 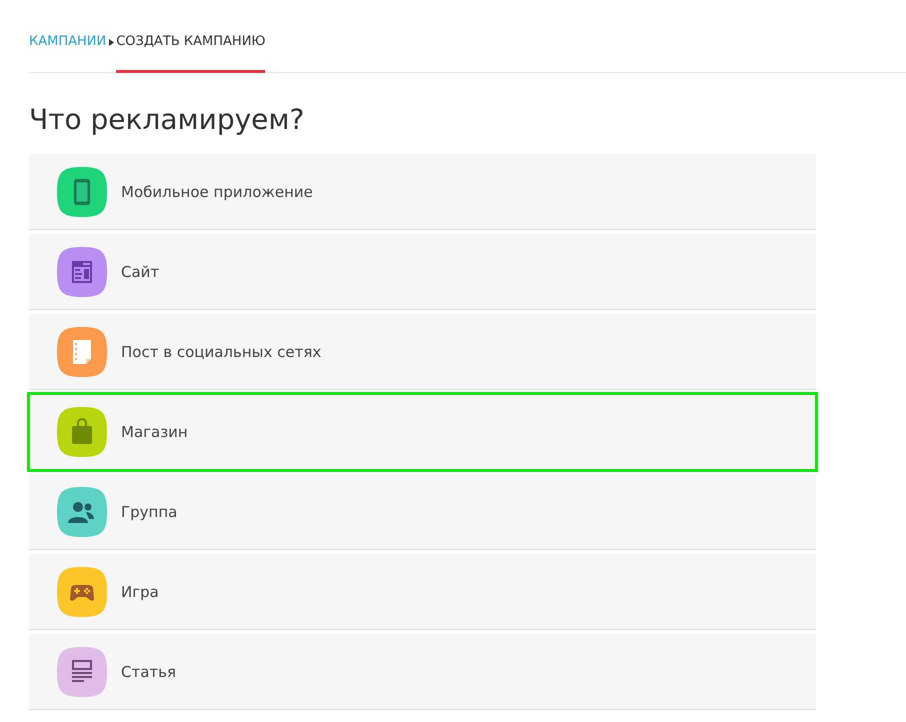 What do you see at coordinates (422, 592) in the screenshot?
I see `option-item: Игра` at bounding box center [422, 592].